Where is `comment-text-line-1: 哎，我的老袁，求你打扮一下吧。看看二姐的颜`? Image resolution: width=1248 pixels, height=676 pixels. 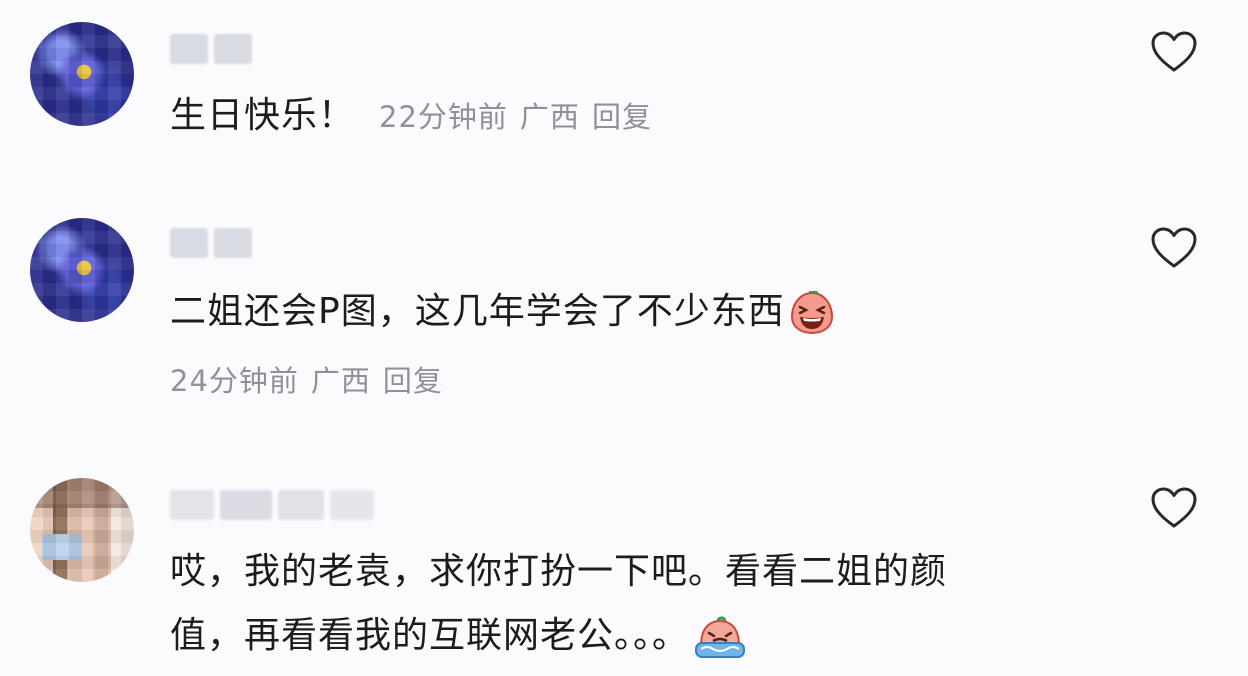
comment-text-line-1: 哎，我的老袁，求你打扮一下吧。看看二姐的颜 is located at coordinates (559, 571).